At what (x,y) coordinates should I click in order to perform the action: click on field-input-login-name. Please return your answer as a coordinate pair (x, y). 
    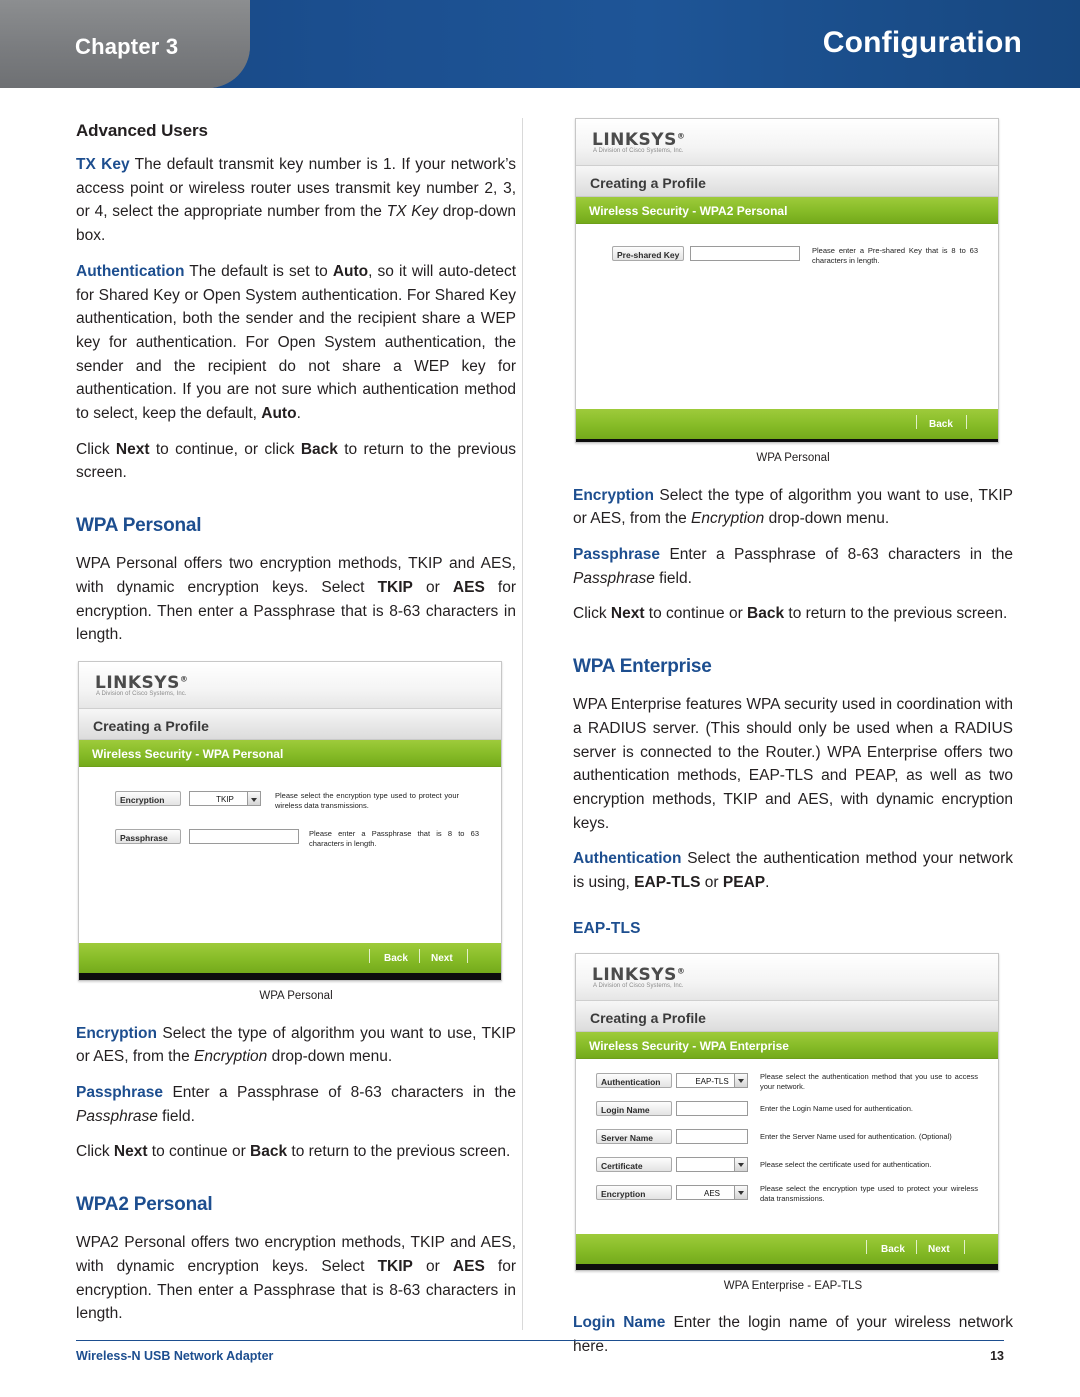
    Looking at the image, I should click on (712, 1108).